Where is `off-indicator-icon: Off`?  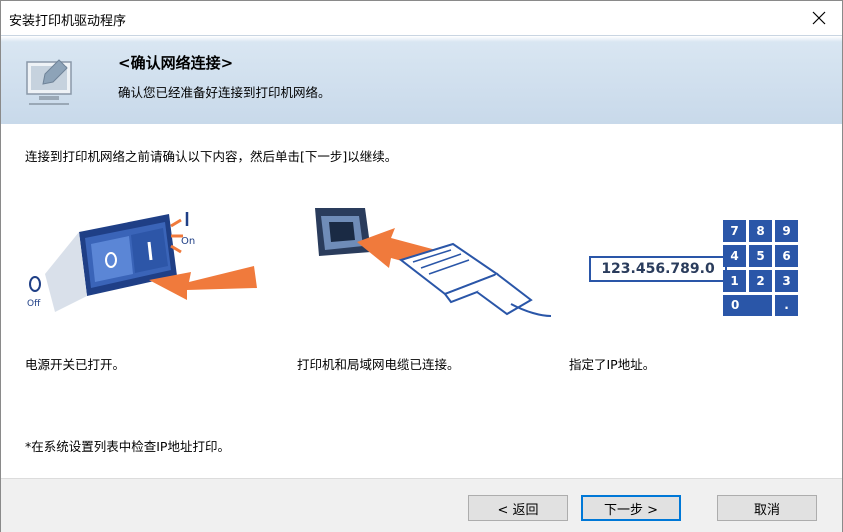 off-indicator-icon: Off is located at coordinates (34, 292).